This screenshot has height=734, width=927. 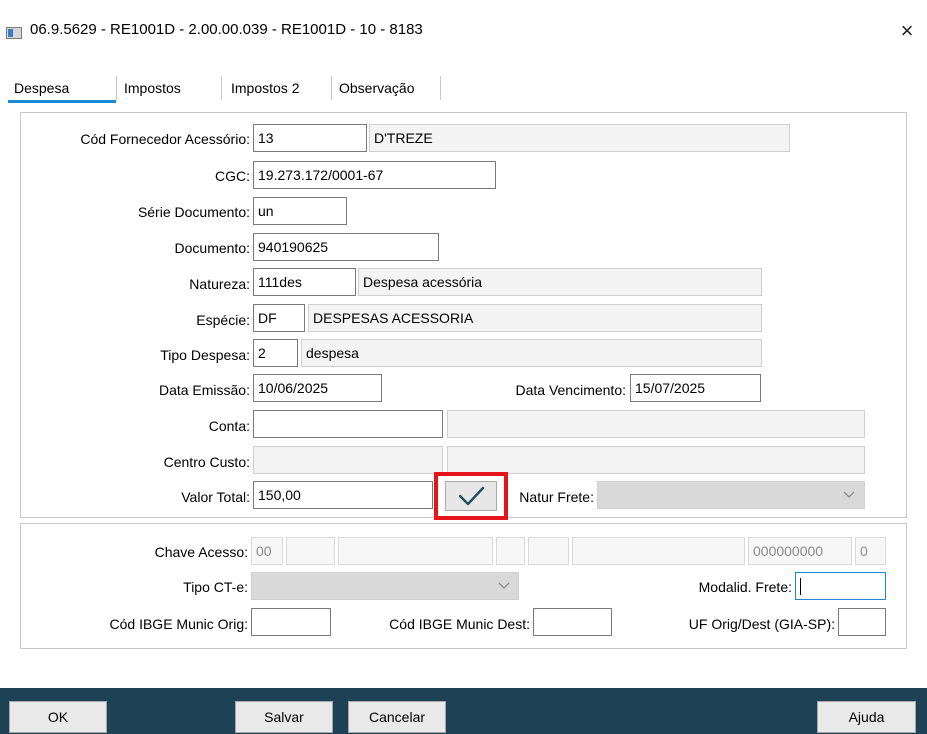 I want to click on text-cursor, so click(x=800, y=586).